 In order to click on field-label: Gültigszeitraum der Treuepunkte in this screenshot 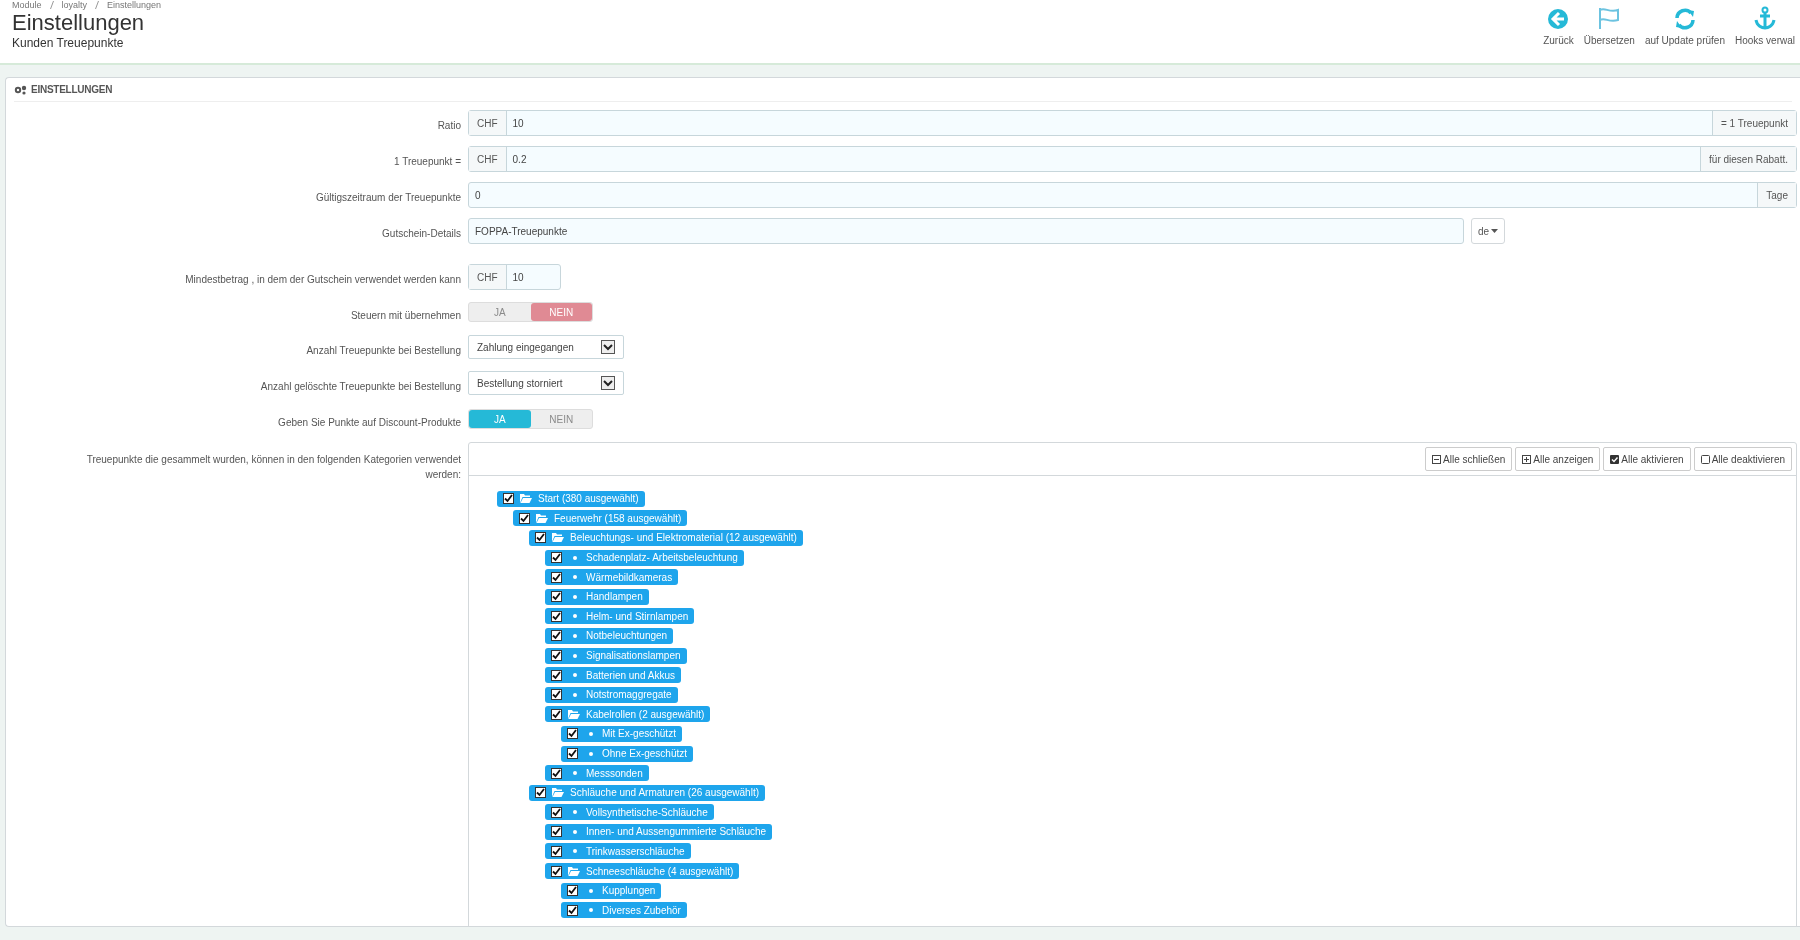, I will do `click(387, 198)`.